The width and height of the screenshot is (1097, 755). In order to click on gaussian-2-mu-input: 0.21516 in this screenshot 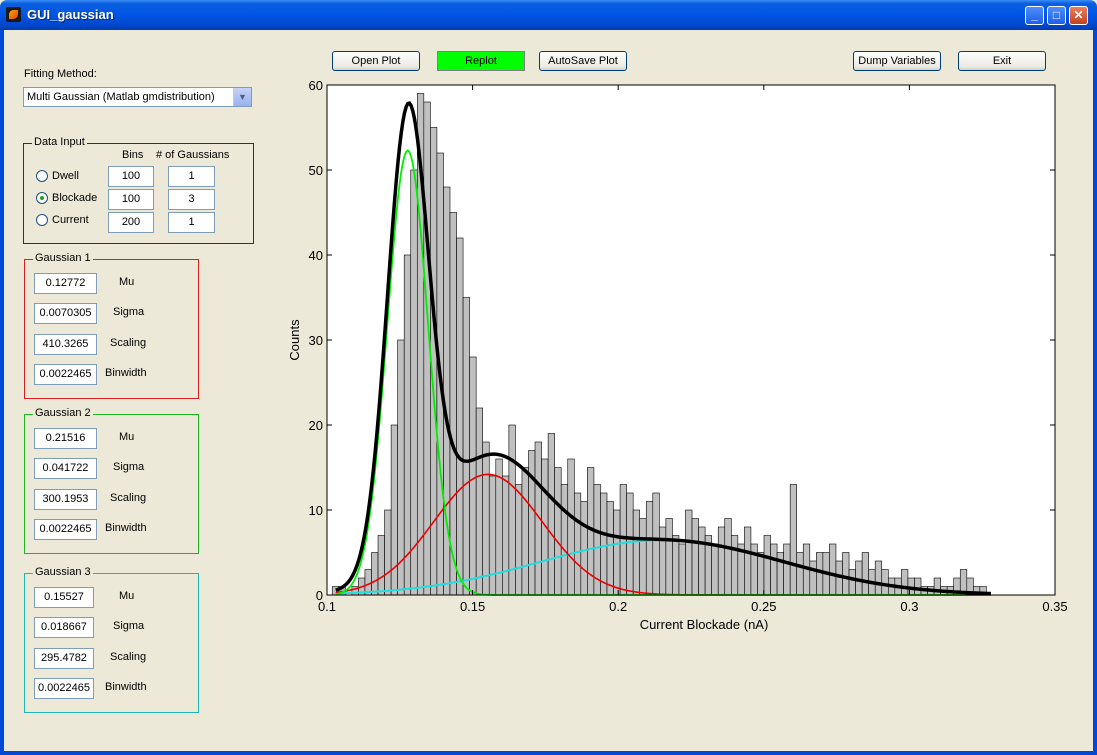, I will do `click(65, 438)`.